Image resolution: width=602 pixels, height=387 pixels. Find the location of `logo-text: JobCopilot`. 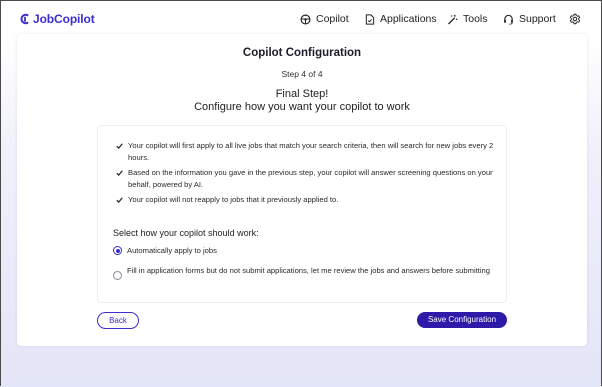

logo-text: JobCopilot is located at coordinates (64, 19).